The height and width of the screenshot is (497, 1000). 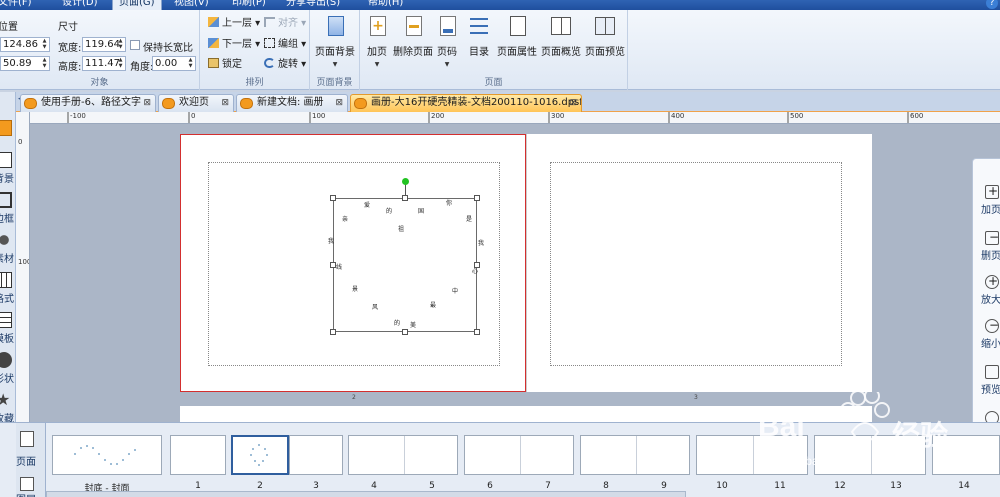 I want to click on lock-icon, so click(x=213, y=63).